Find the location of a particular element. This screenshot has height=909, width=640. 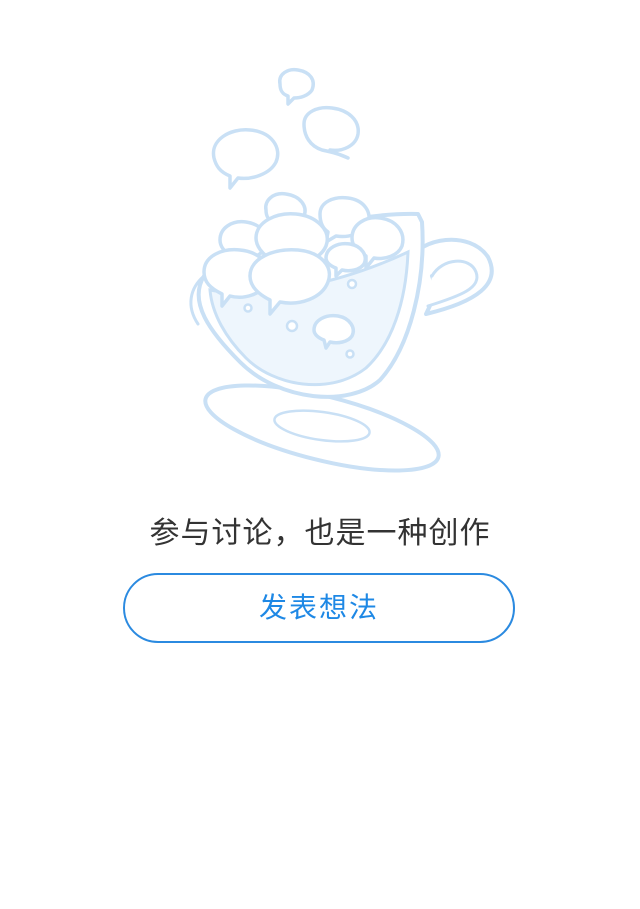

empty-state-message: 参与讨论，也是一种创作 is located at coordinates (320, 533).